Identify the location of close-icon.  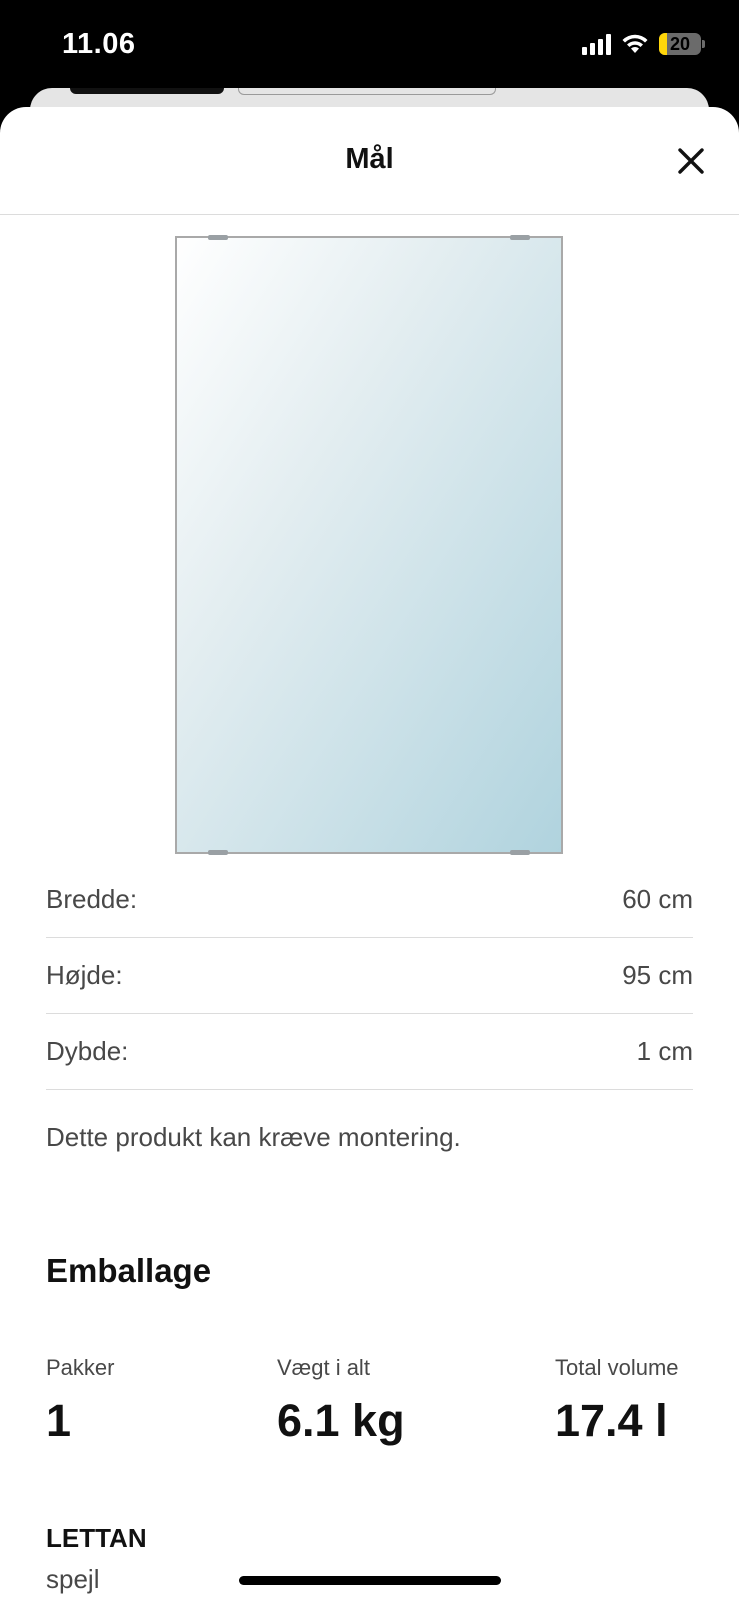
(691, 161).